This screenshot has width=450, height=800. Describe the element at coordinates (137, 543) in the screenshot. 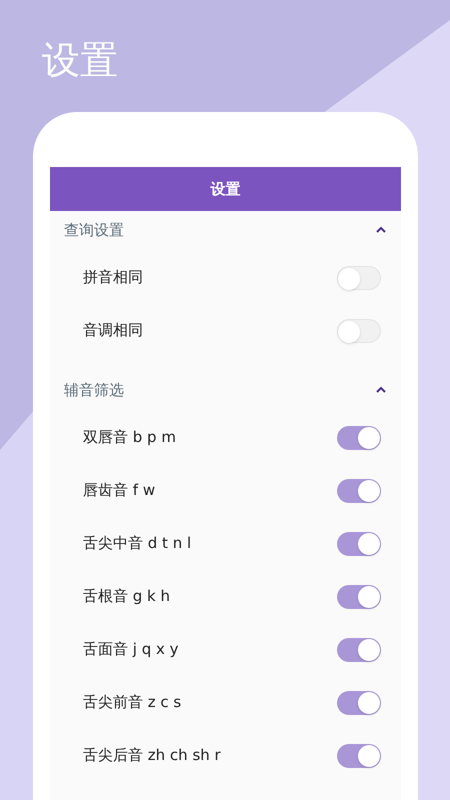

I see `setting-label: 舌尖中音 d t n l` at that location.